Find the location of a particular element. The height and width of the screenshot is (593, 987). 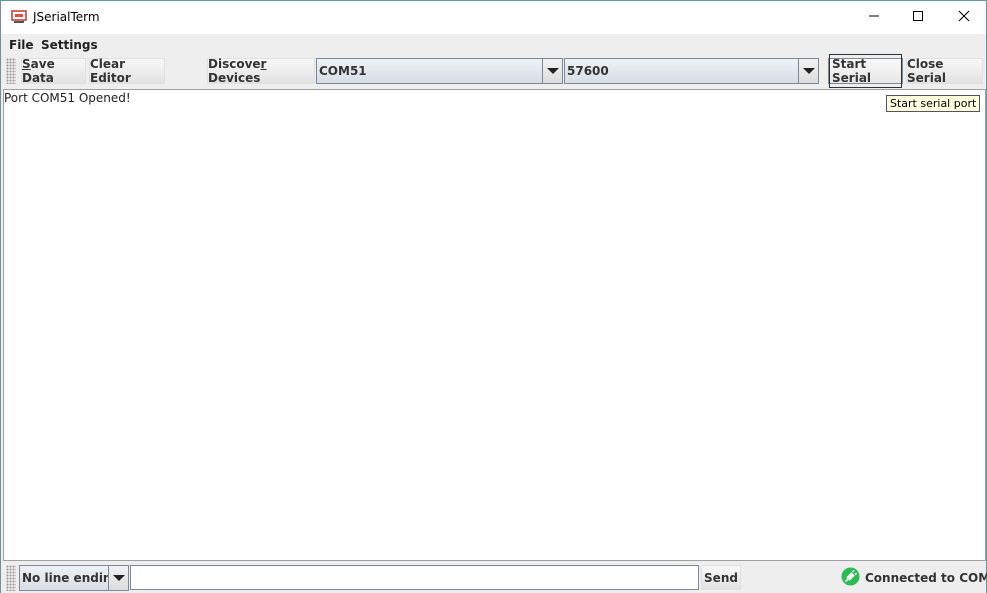

minimize-button is located at coordinates (874, 17).